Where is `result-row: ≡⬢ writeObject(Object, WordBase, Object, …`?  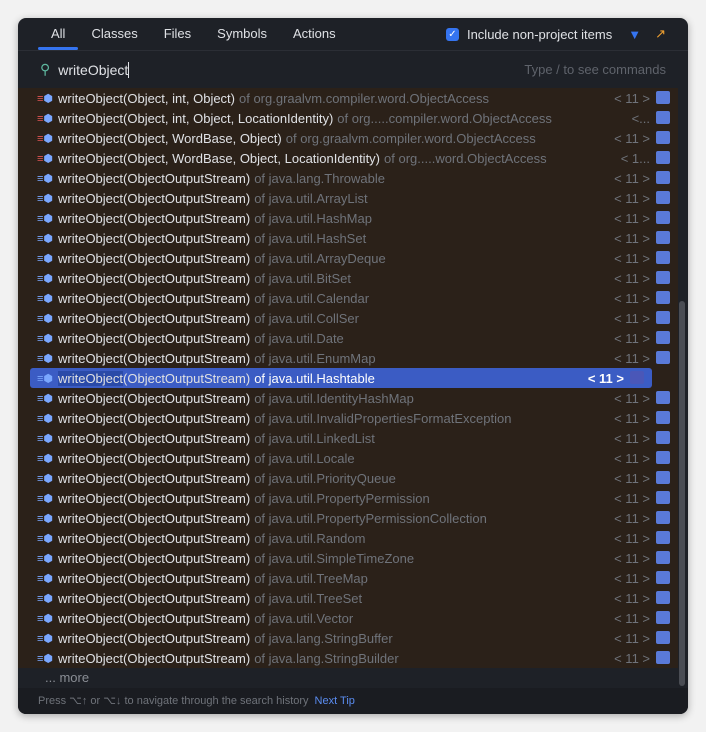 result-row: ≡⬢ writeObject(Object, WordBase, Object, … is located at coordinates (348, 158).